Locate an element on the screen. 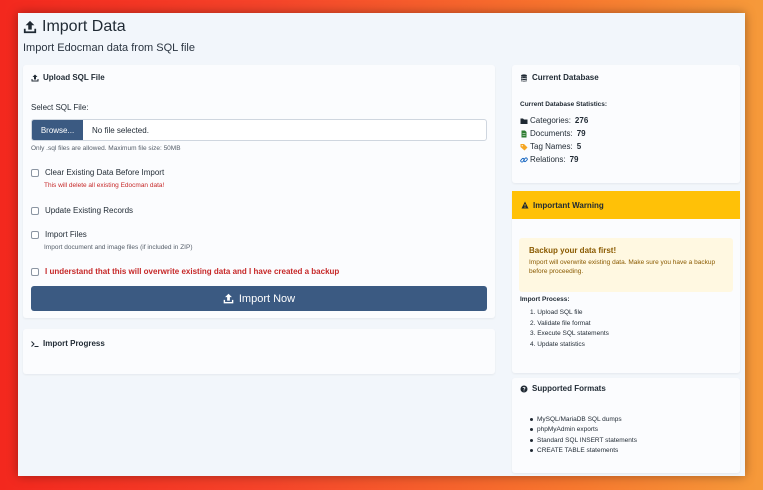 The height and width of the screenshot is (490, 763). import-files-option: Import Files is located at coordinates (59, 234).